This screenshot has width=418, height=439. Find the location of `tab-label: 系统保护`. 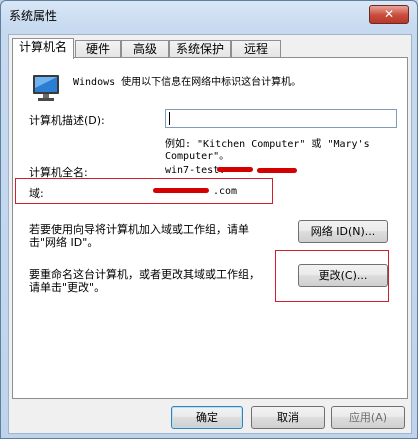

tab-label: 系统保护 is located at coordinates (199, 49).